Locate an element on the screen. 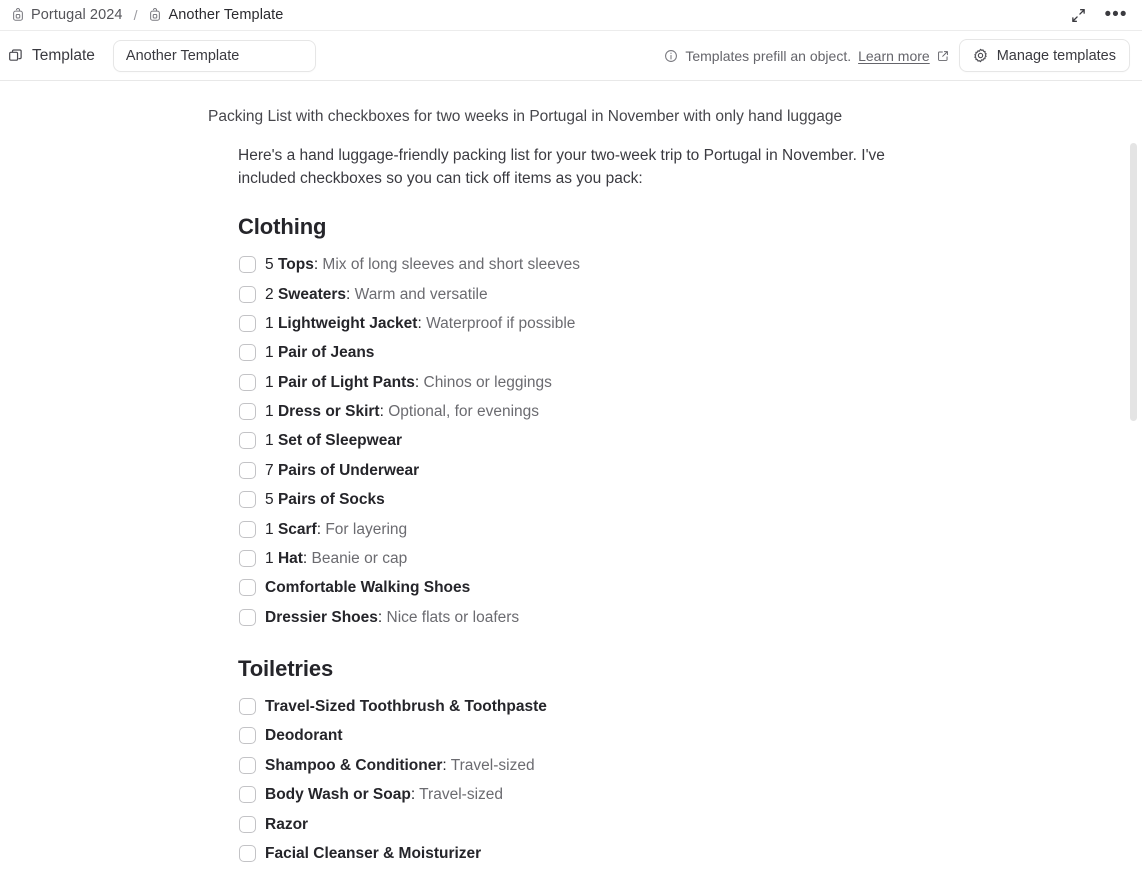 The height and width of the screenshot is (875, 1142). info-circle-icon is located at coordinates (671, 56).